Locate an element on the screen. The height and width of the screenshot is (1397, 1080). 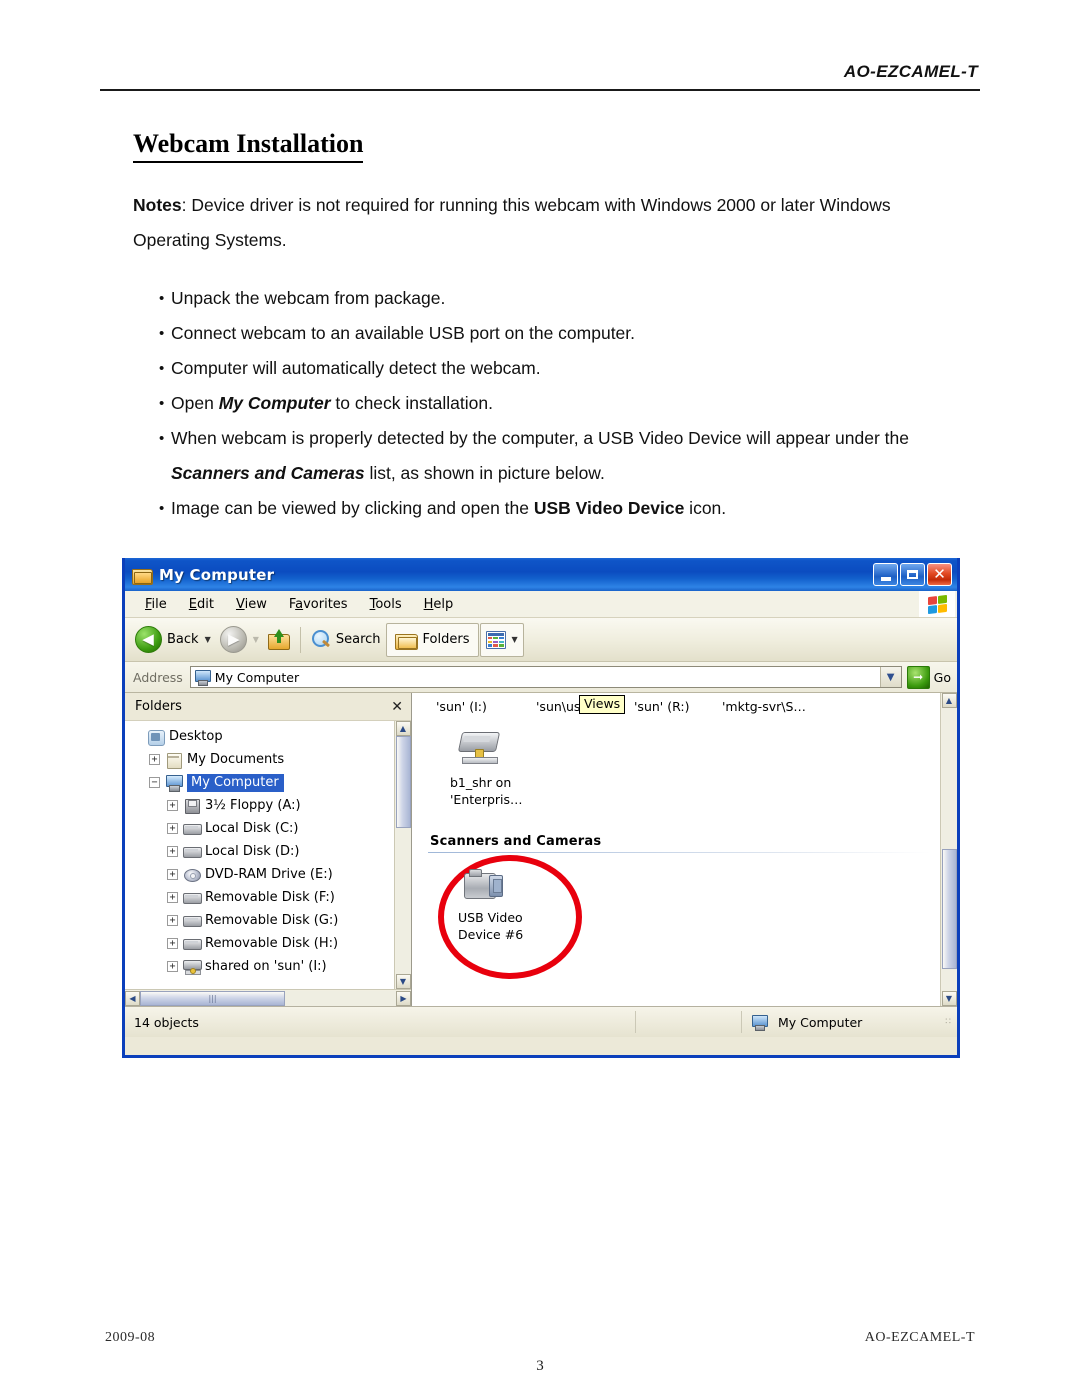
folders-pane-close-icon: ✕ is located at coordinates (397, 707).